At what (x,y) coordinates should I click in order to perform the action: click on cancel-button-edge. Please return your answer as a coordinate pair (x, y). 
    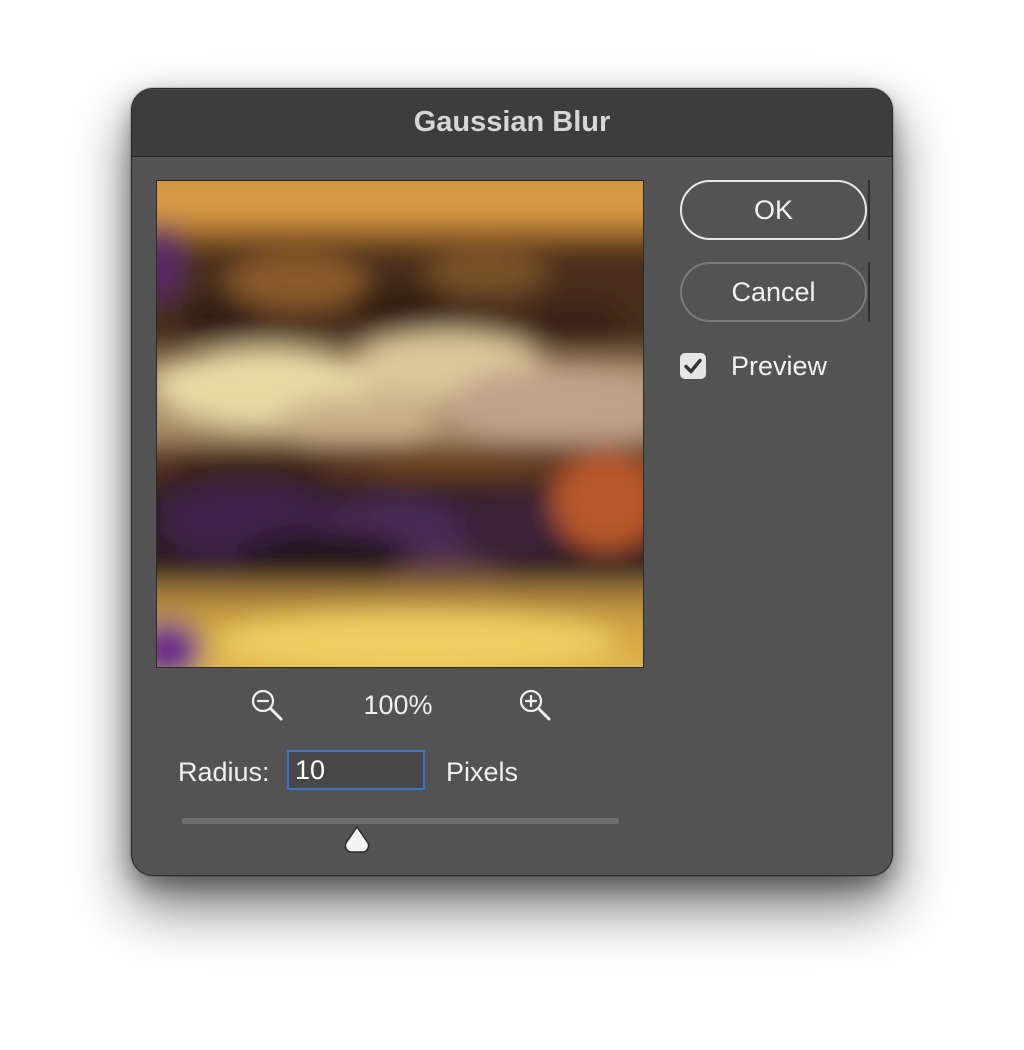
    Looking at the image, I should click on (869, 292).